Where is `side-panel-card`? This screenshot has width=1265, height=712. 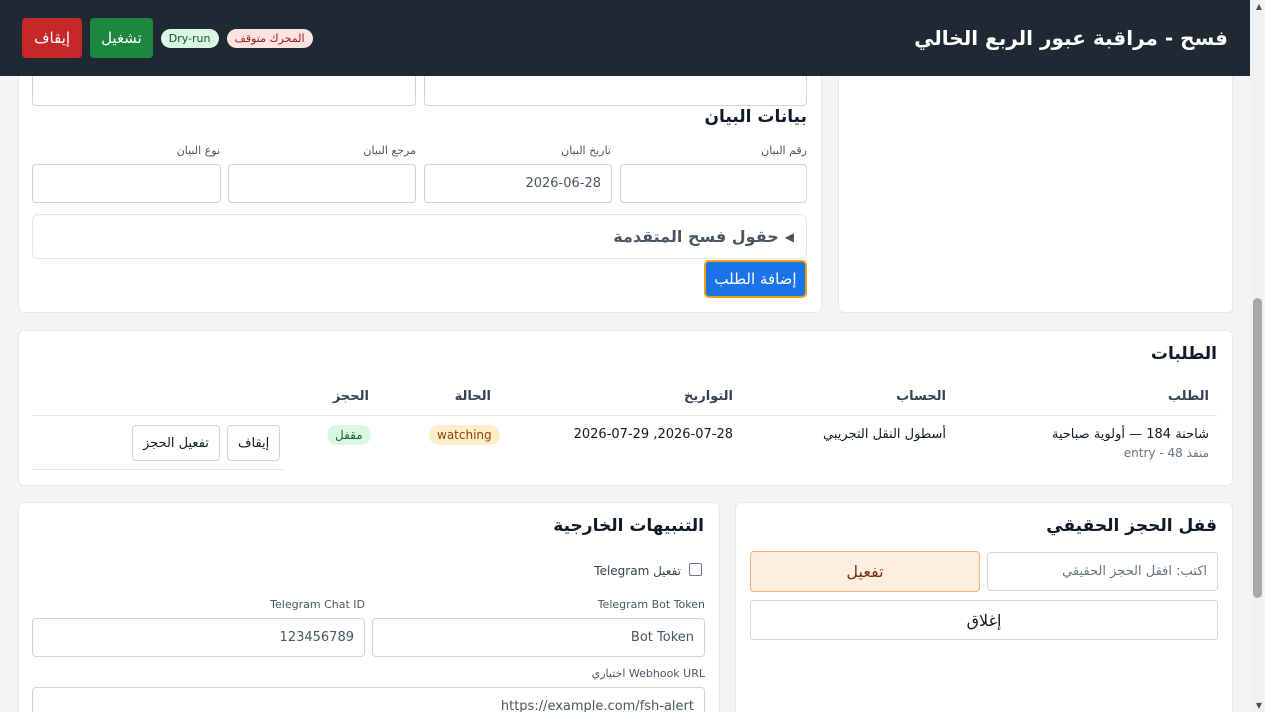
side-panel-card is located at coordinates (1035, 181).